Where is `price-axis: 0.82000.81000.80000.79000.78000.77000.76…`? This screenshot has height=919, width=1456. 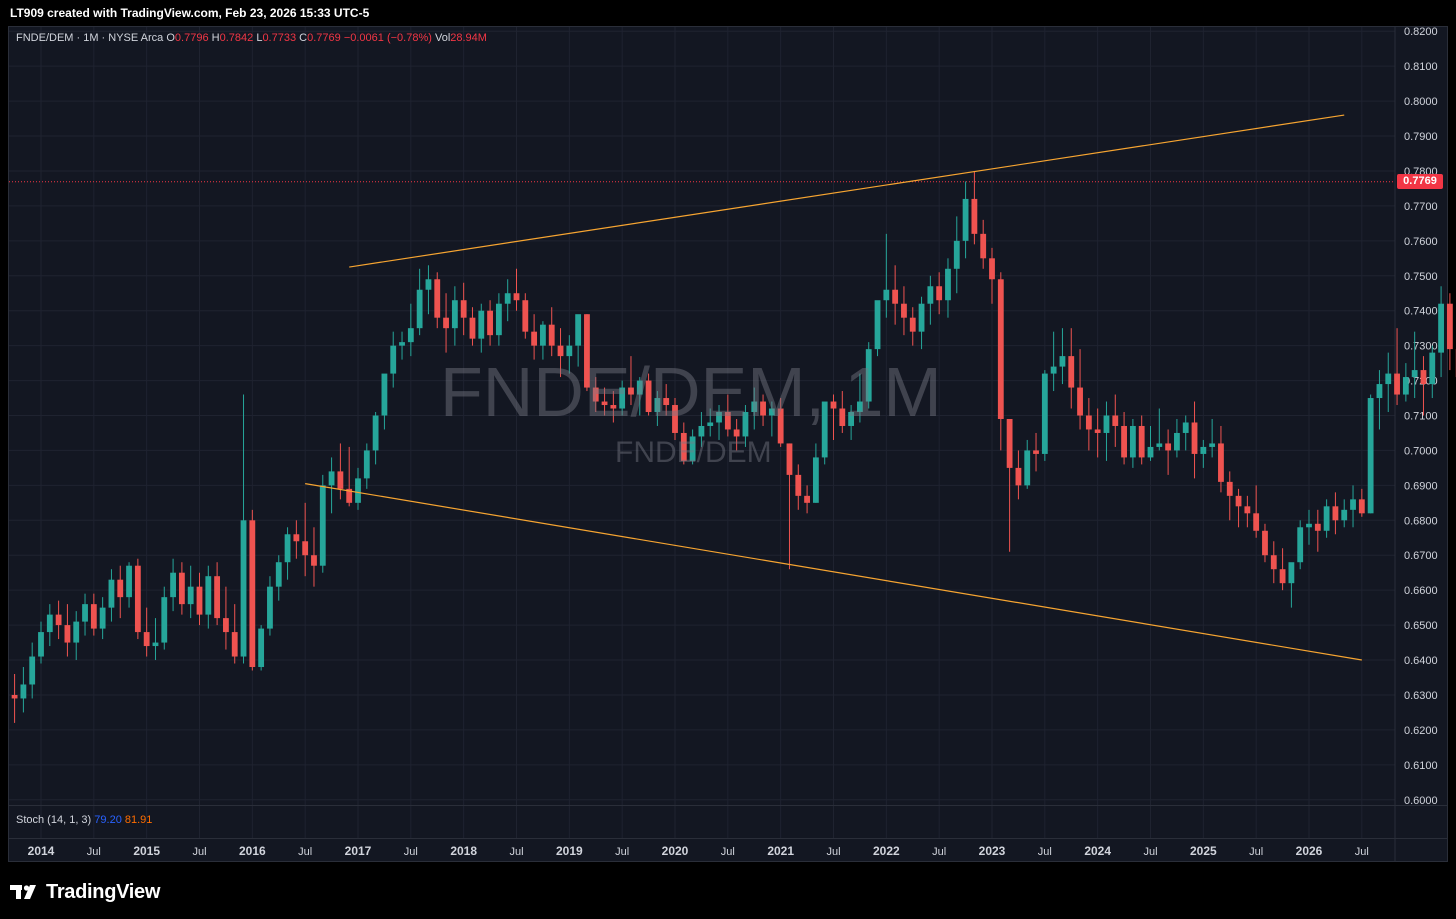 price-axis: 0.82000.81000.80000.79000.78000.77000.76… is located at coordinates (1421, 416).